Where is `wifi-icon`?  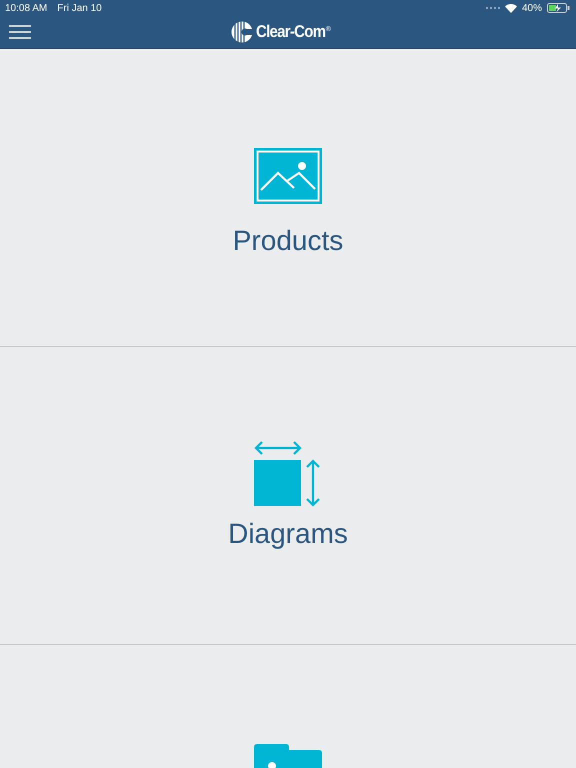
wifi-icon is located at coordinates (510, 8).